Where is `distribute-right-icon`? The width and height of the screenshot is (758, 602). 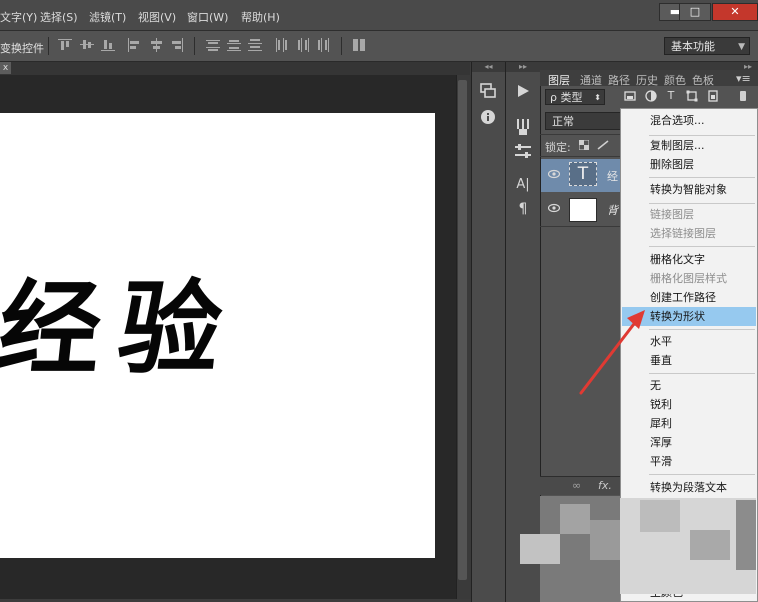
distribute-right-icon is located at coordinates (324, 45).